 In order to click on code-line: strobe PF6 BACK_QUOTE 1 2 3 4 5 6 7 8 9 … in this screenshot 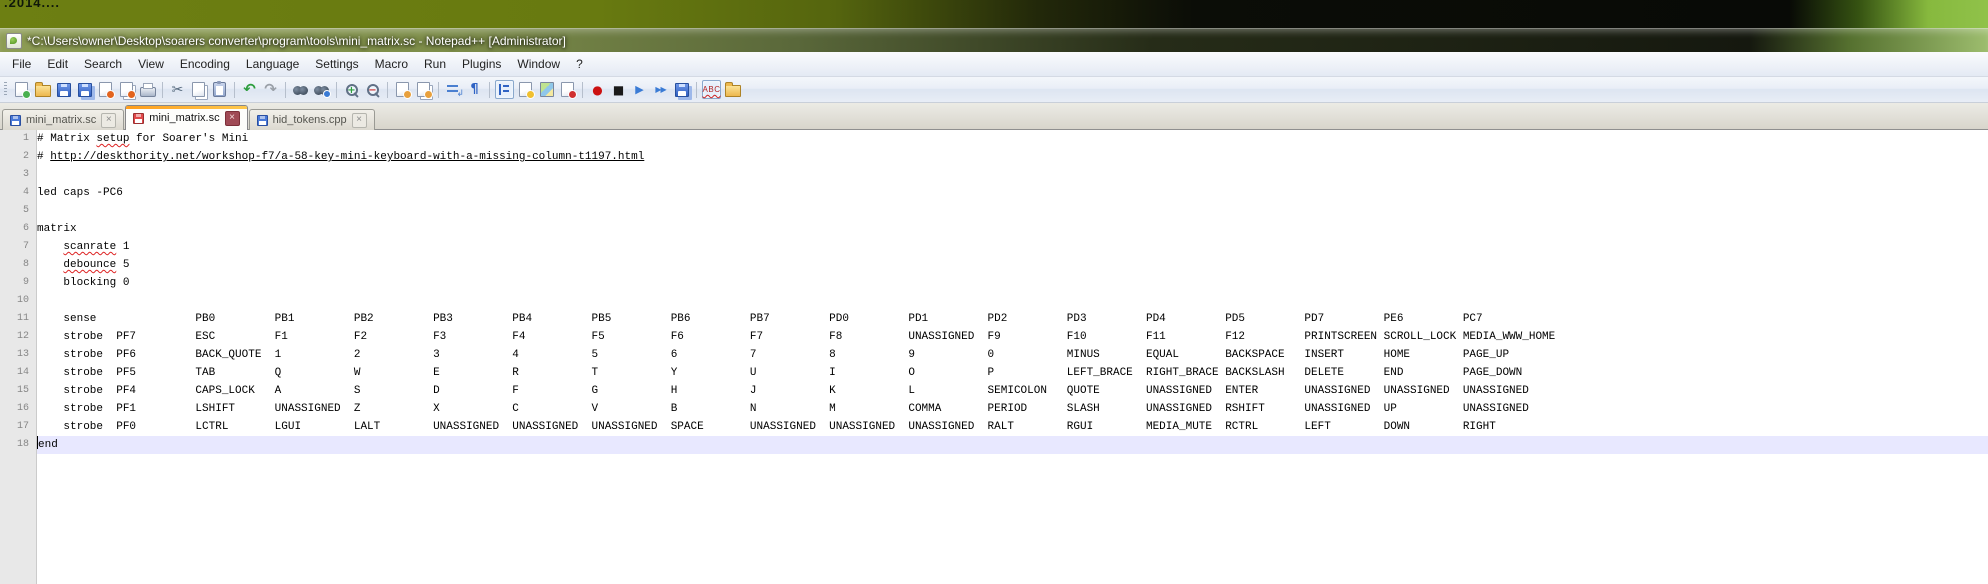, I will do `click(1012, 355)`.